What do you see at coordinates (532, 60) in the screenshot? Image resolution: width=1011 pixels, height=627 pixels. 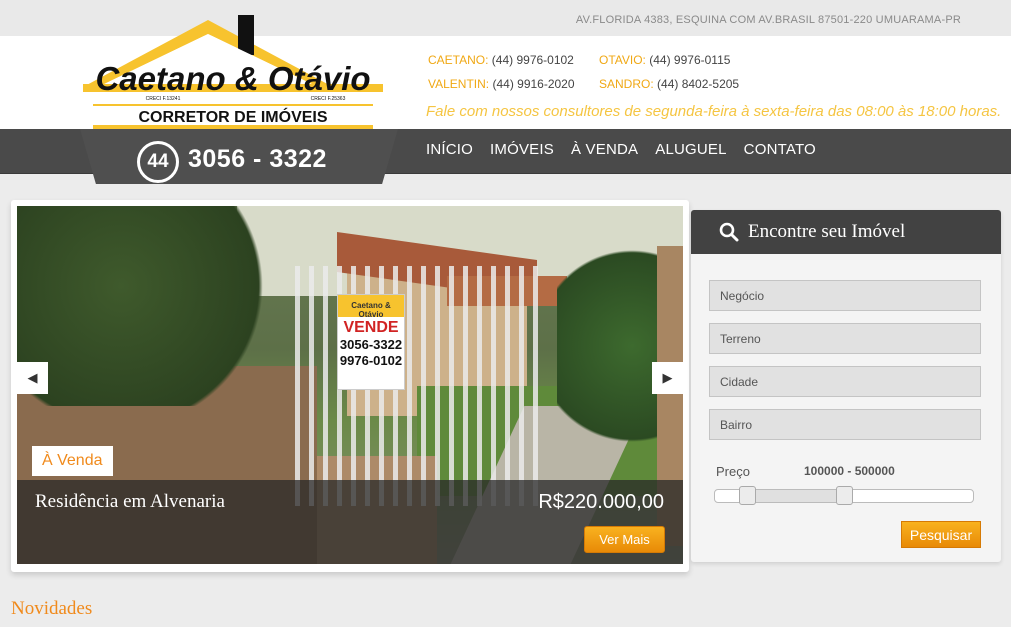 I see `contact-phone: (44) 9976-0102` at bounding box center [532, 60].